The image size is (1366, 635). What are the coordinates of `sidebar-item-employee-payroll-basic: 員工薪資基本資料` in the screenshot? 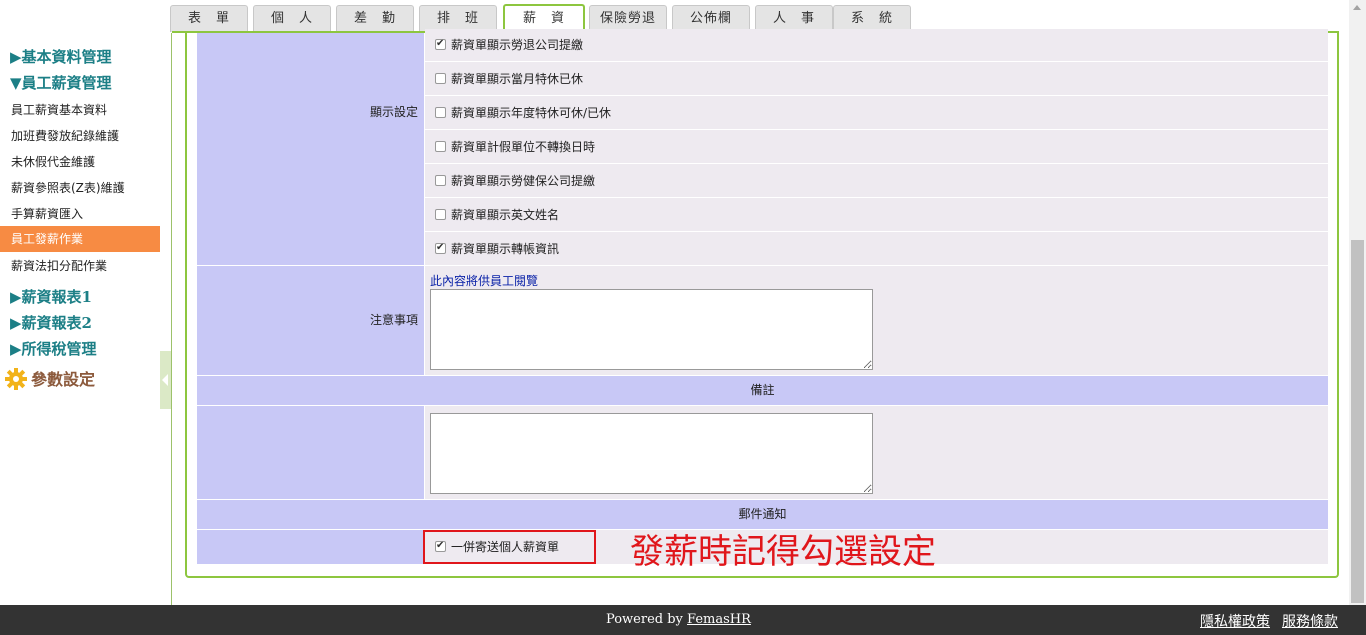 It's located at (59, 109).